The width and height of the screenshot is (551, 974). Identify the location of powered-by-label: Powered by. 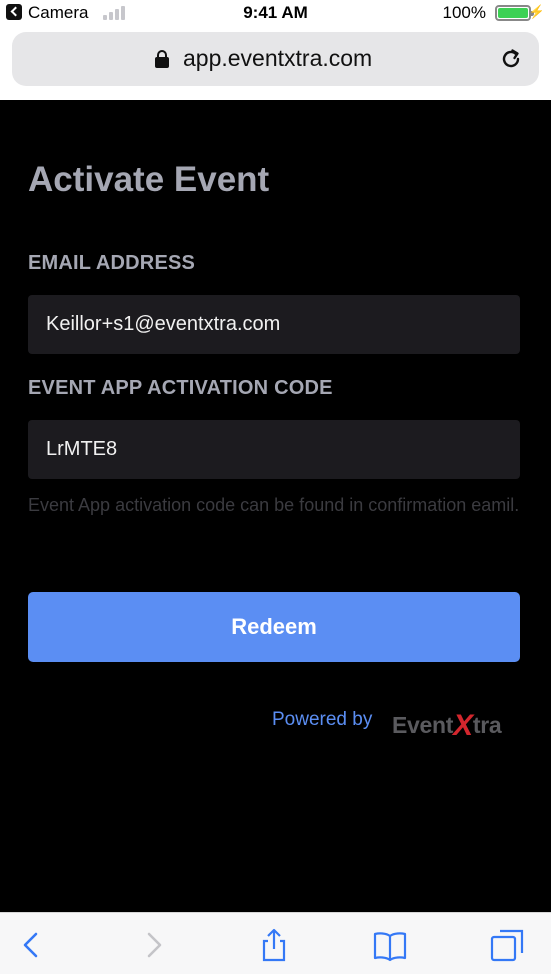
(322, 719).